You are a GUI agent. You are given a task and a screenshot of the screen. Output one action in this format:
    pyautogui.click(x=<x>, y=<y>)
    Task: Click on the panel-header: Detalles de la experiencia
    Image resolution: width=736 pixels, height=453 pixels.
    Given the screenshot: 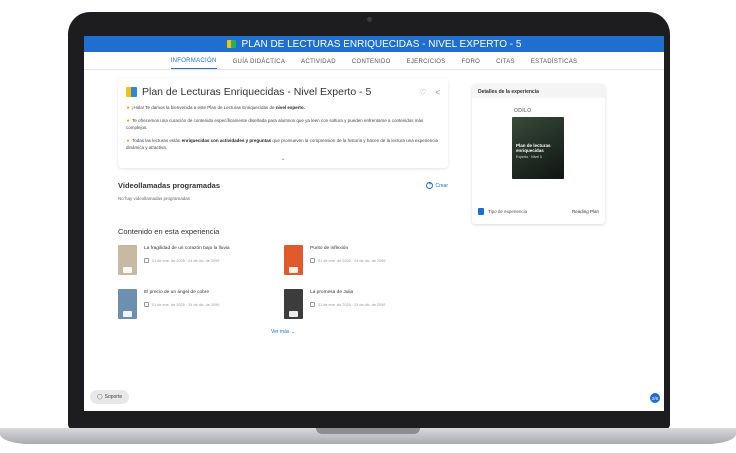 What is the action you would take?
    pyautogui.click(x=538, y=91)
    